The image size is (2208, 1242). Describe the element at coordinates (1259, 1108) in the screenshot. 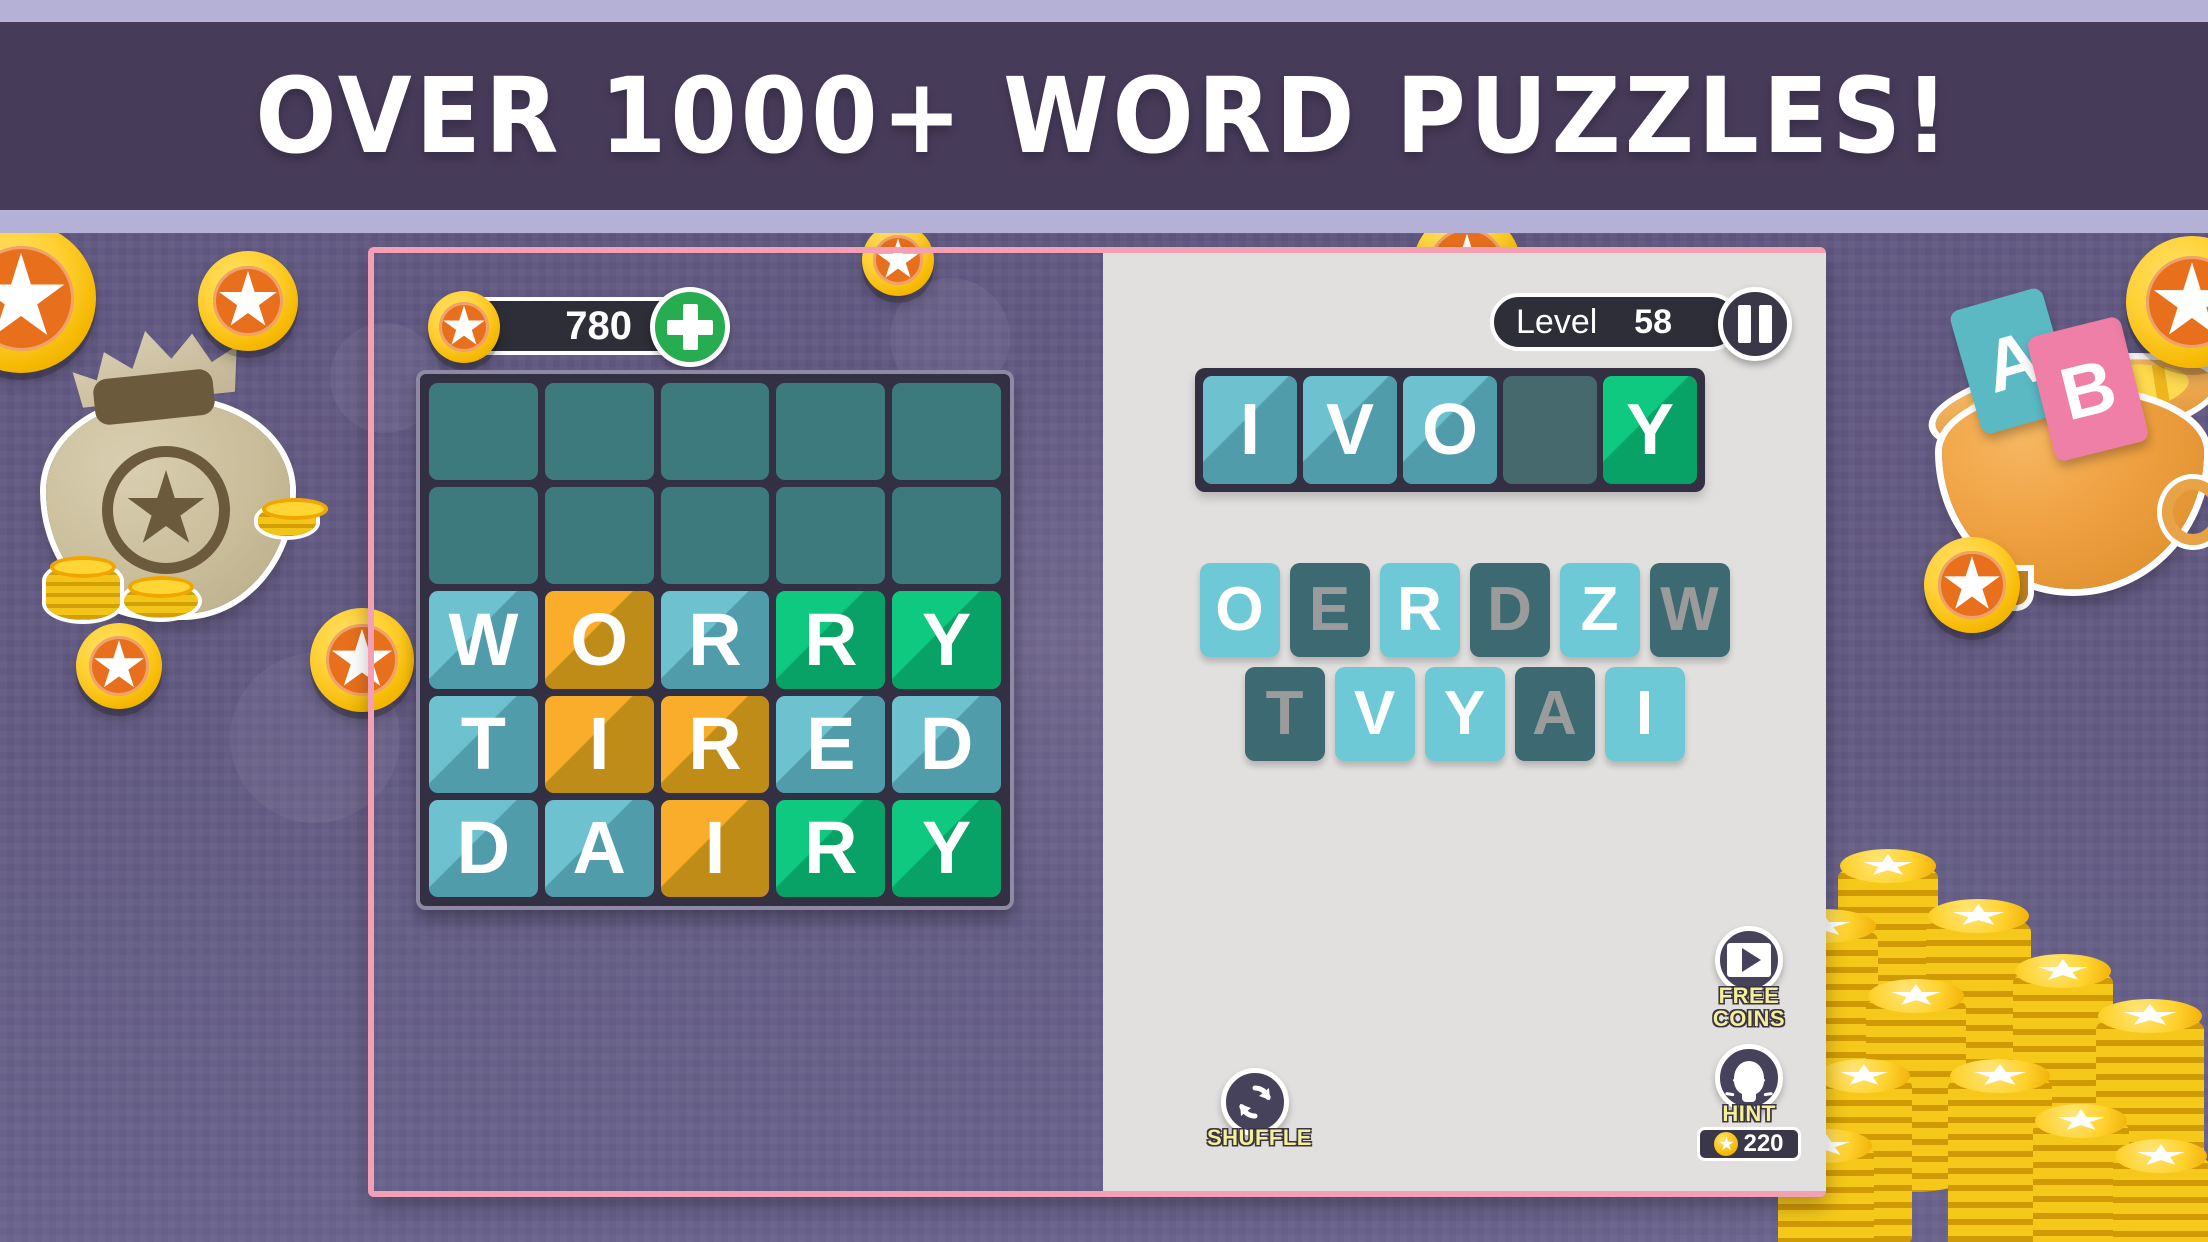

I see `shuffle-button: SHUFFLE` at that location.